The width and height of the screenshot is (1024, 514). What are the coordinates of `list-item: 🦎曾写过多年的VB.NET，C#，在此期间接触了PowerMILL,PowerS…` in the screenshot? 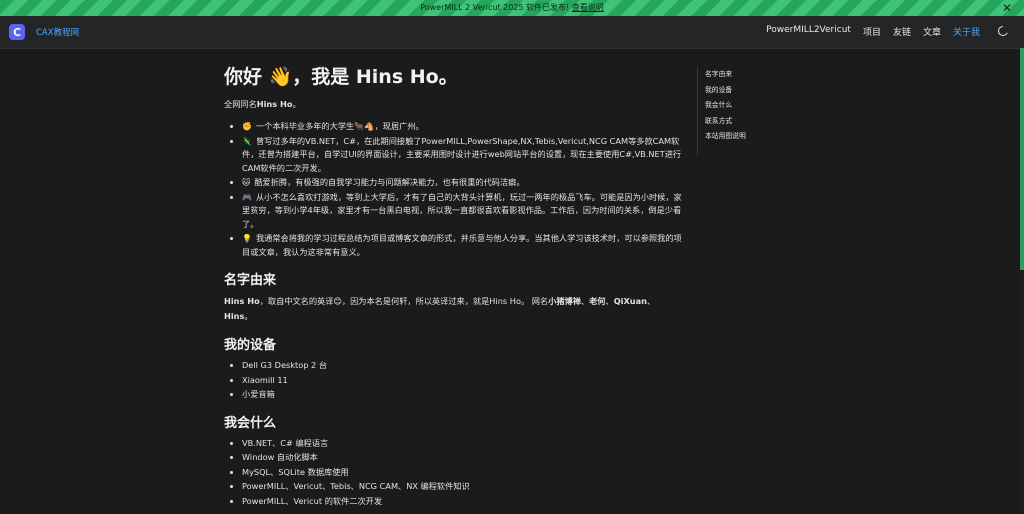 It's located at (462, 155).